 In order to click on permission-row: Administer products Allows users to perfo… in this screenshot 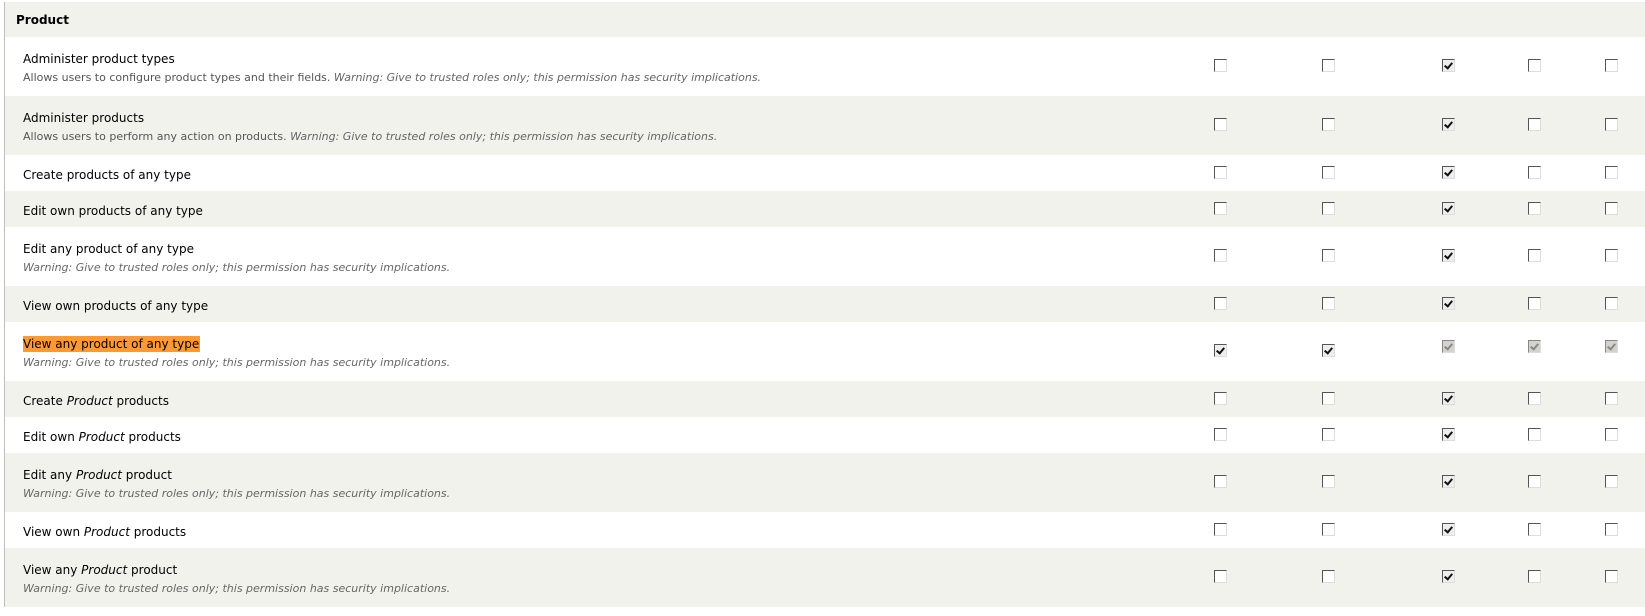, I will do `click(825, 125)`.